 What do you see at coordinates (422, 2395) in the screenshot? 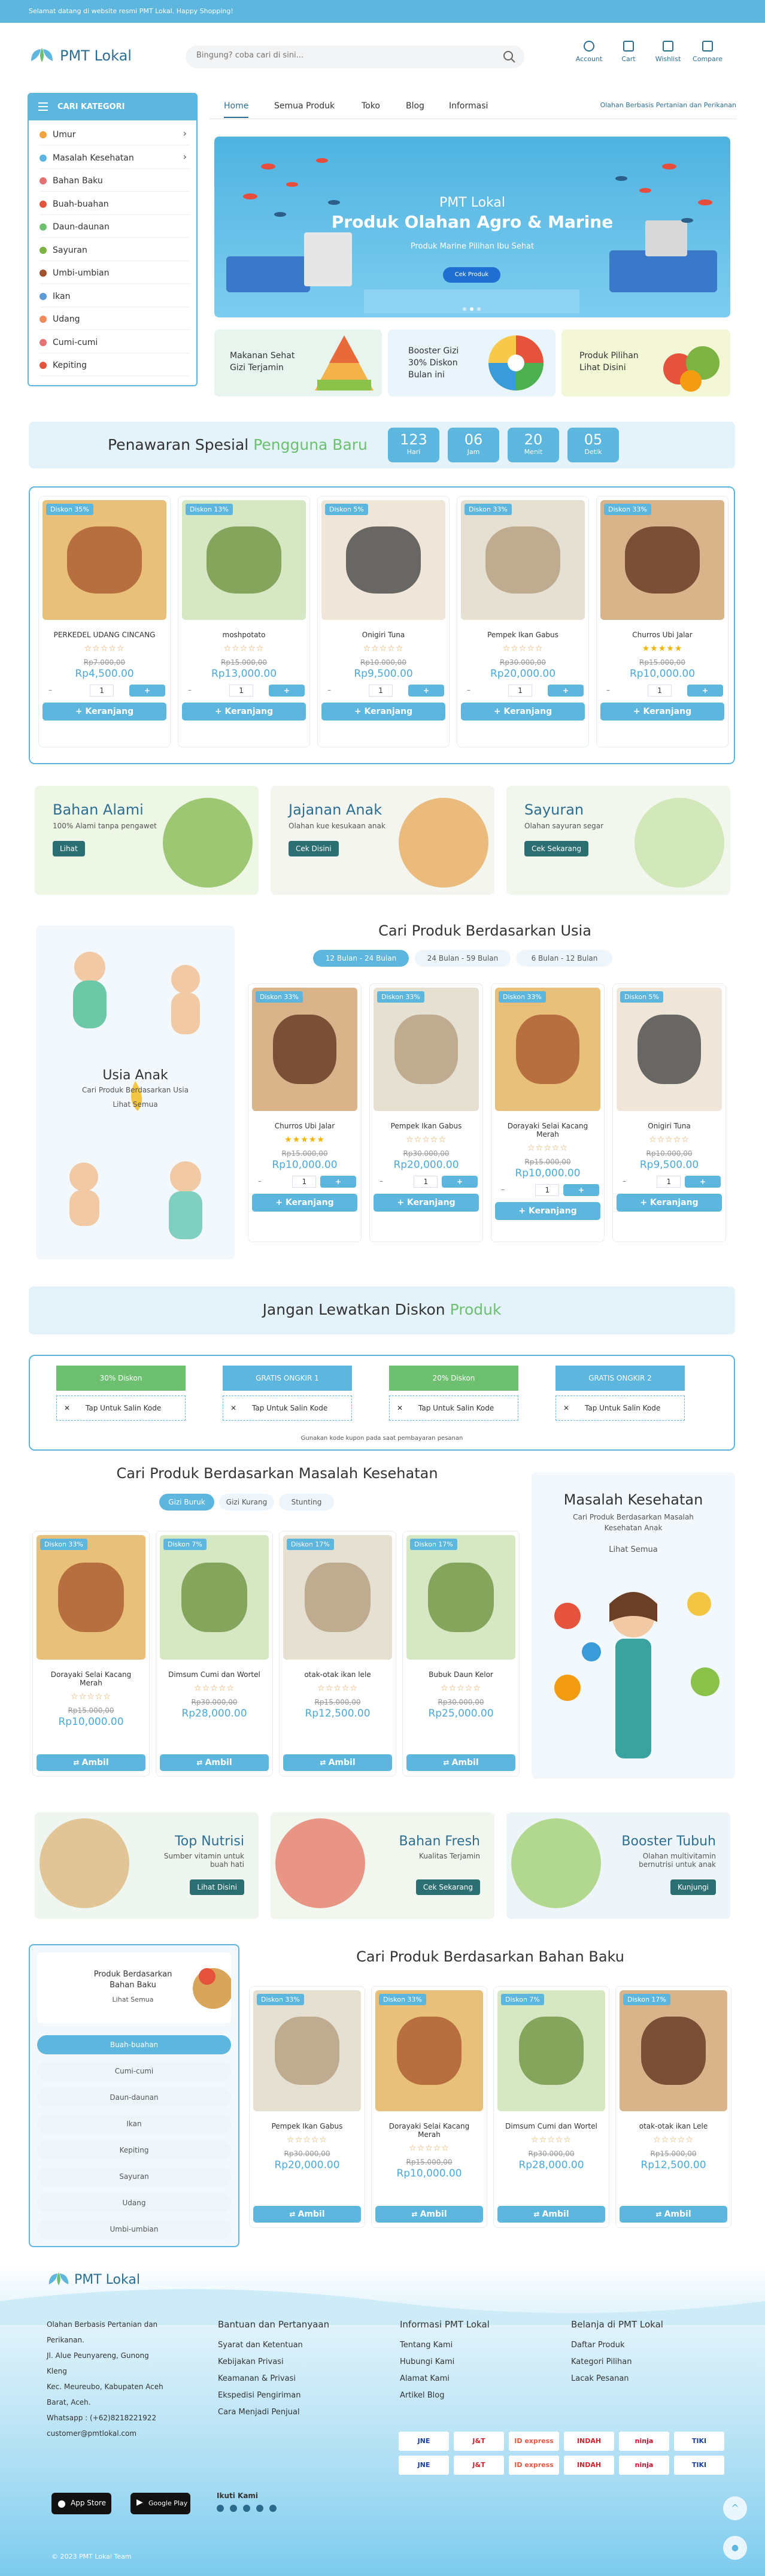
I see `footer-link: Artikel Blog` at bounding box center [422, 2395].